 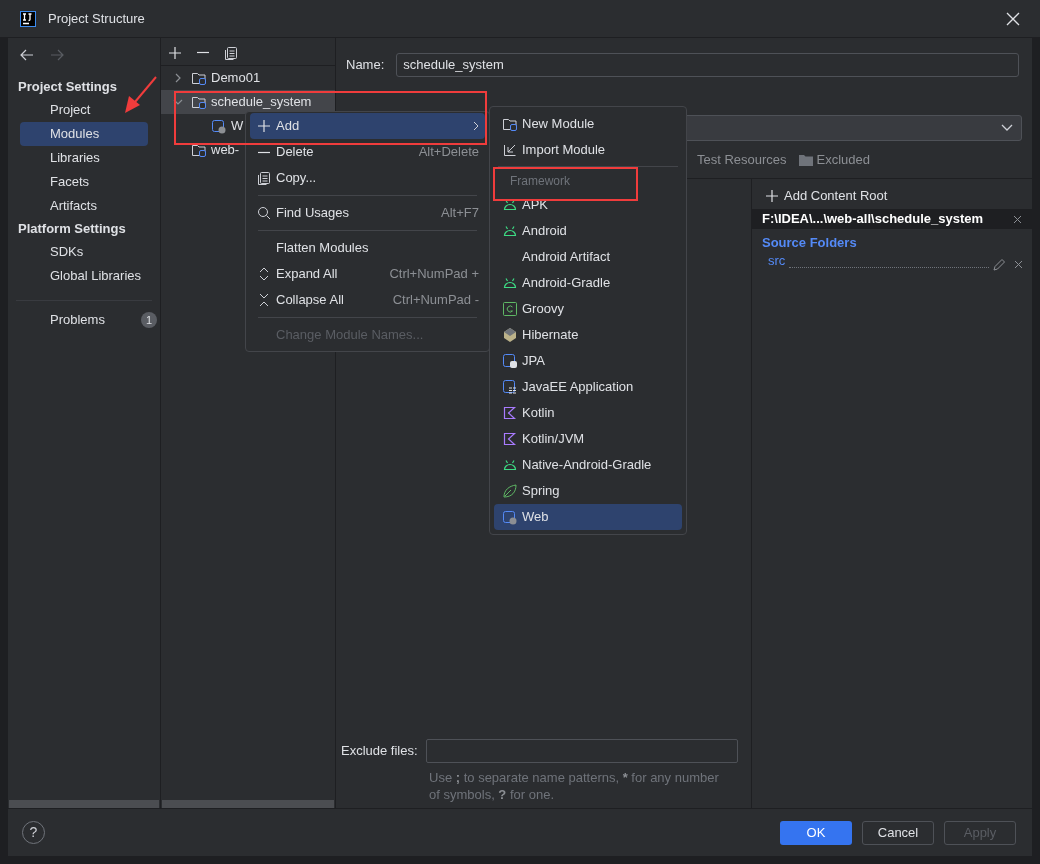 I want to click on section-header: Platform Settings, so click(x=72, y=229).